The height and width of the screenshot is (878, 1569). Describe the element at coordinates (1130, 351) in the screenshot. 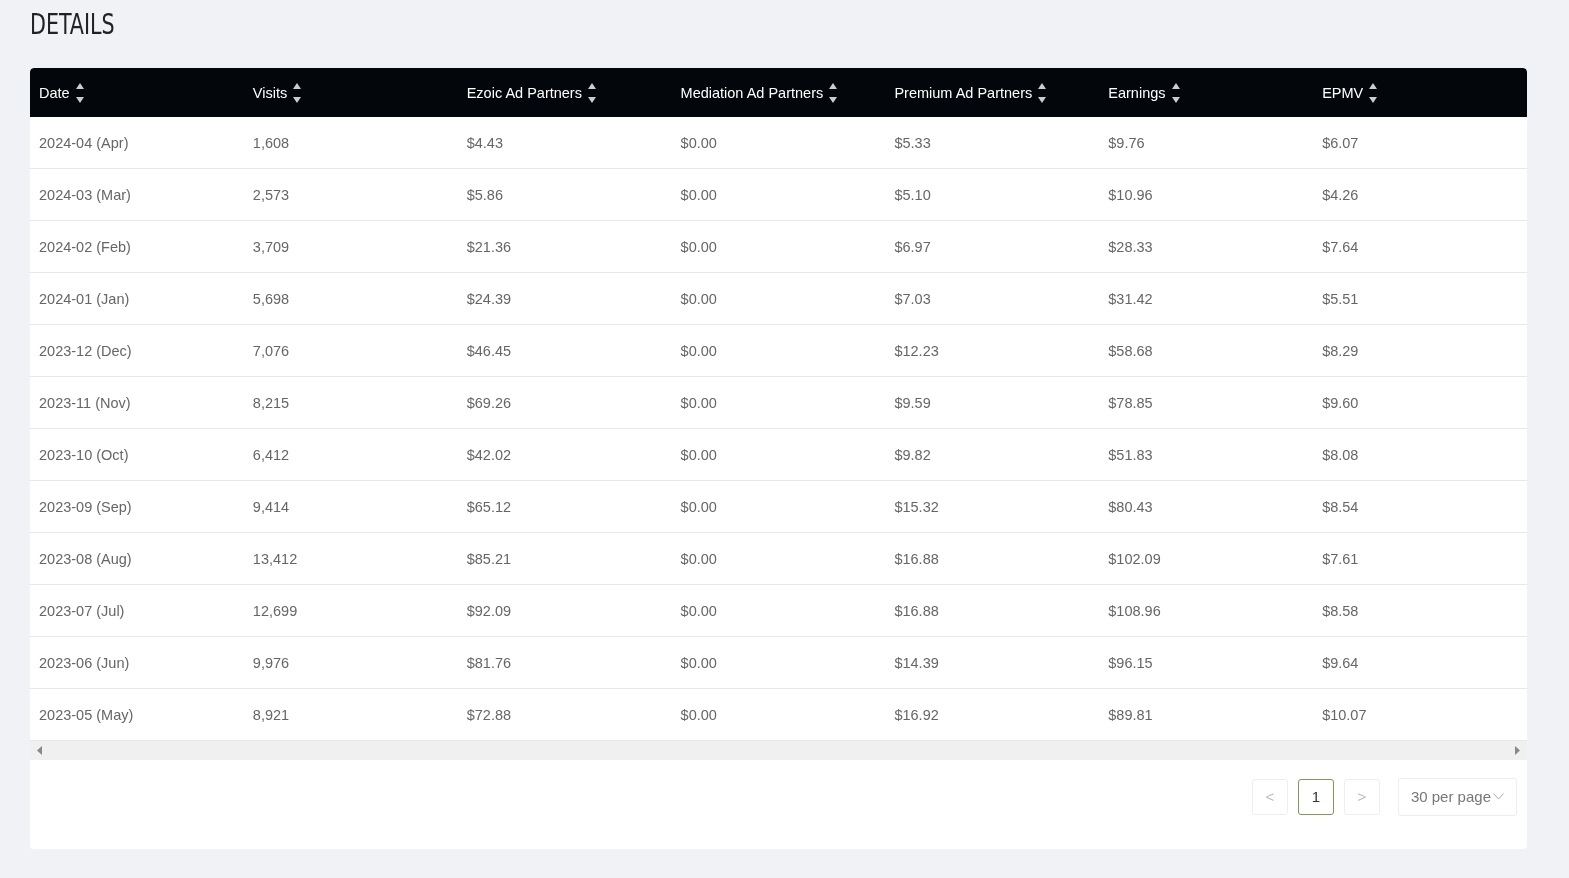

I see `table-cell-text: $58.68` at that location.